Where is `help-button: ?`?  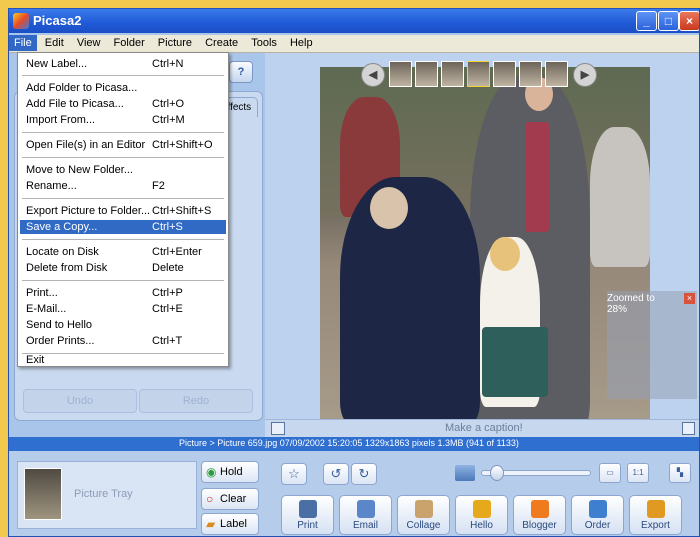 help-button: ? is located at coordinates (241, 72).